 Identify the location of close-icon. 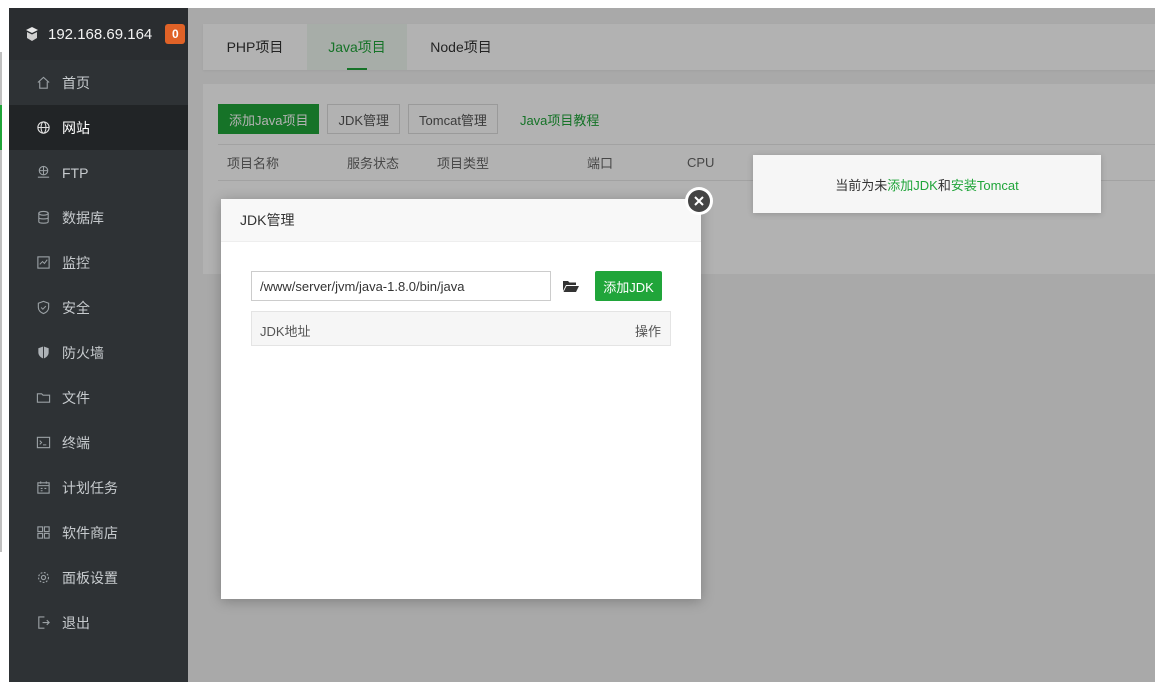
(699, 201).